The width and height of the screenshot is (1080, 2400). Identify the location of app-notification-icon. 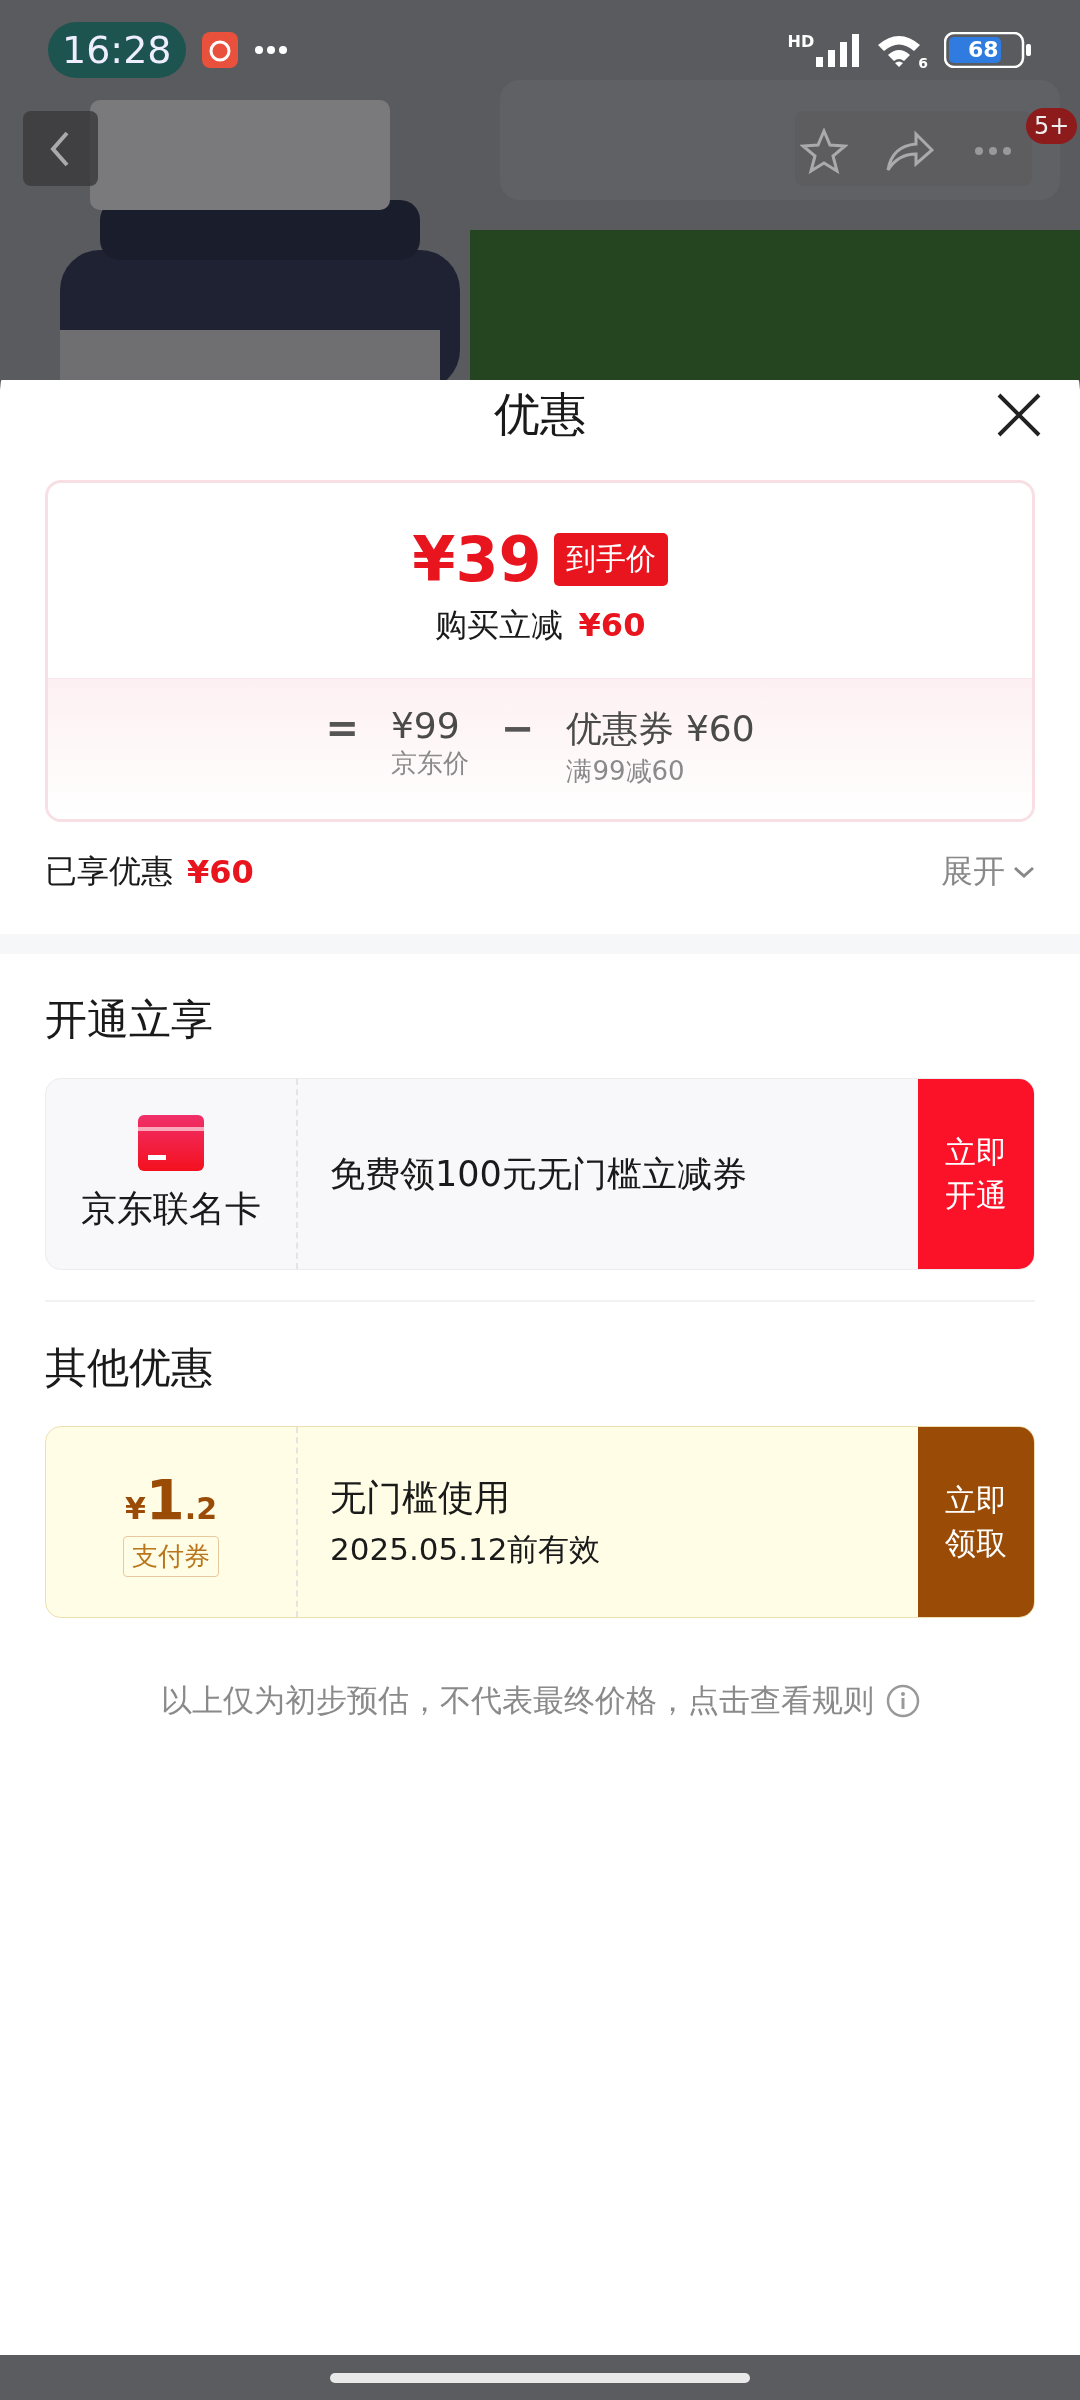
(219, 50).